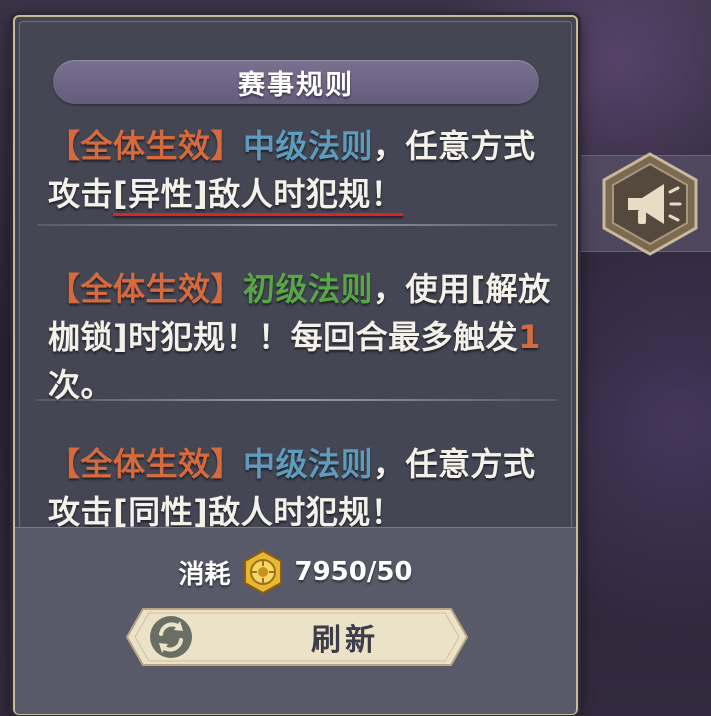 This screenshot has height=716, width=711. Describe the element at coordinates (297, 637) in the screenshot. I see `refresh-button: 刷新` at that location.